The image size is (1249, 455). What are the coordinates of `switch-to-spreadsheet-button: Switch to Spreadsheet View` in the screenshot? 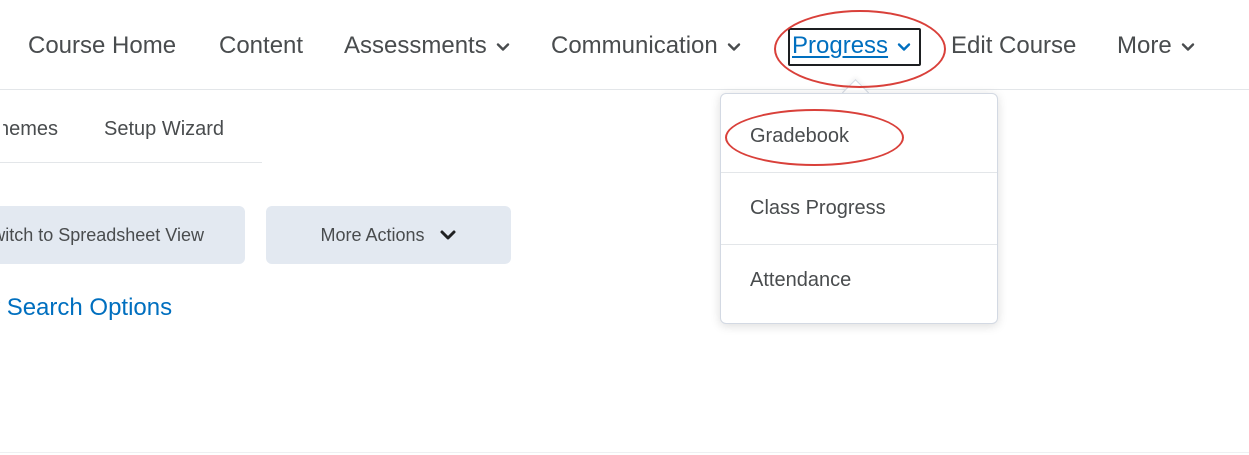 It's located at (122, 235).